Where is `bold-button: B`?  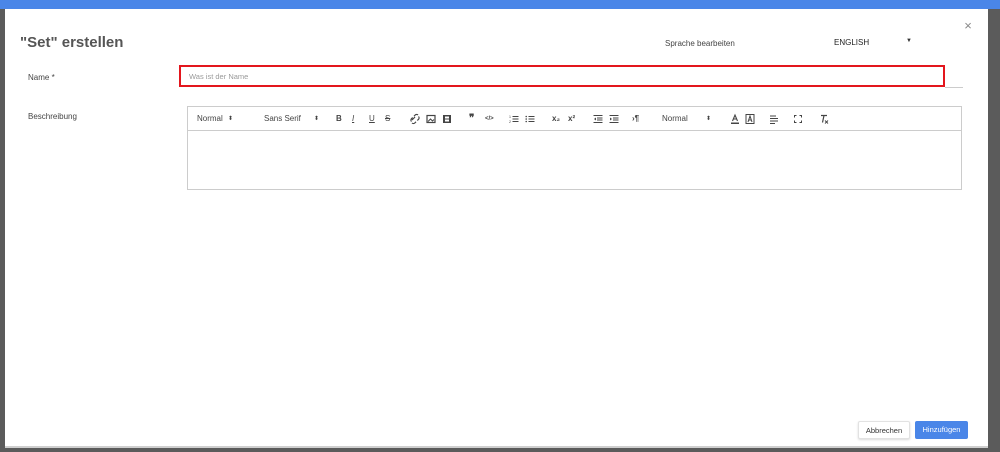 bold-button: B is located at coordinates (339, 119).